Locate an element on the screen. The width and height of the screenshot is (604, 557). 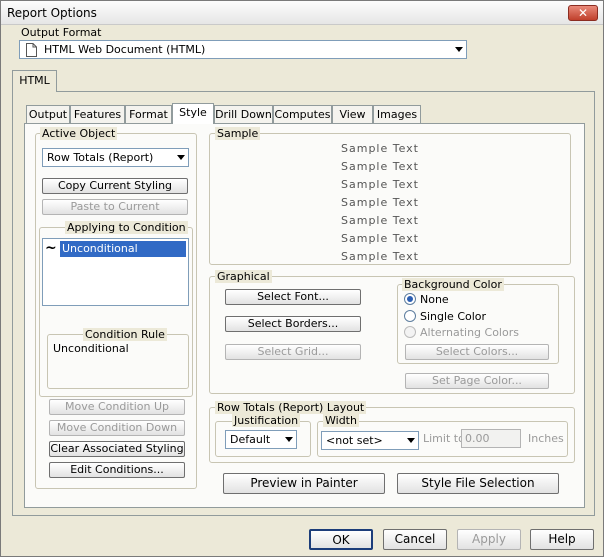
tab-computes: Computes is located at coordinates (302, 114).